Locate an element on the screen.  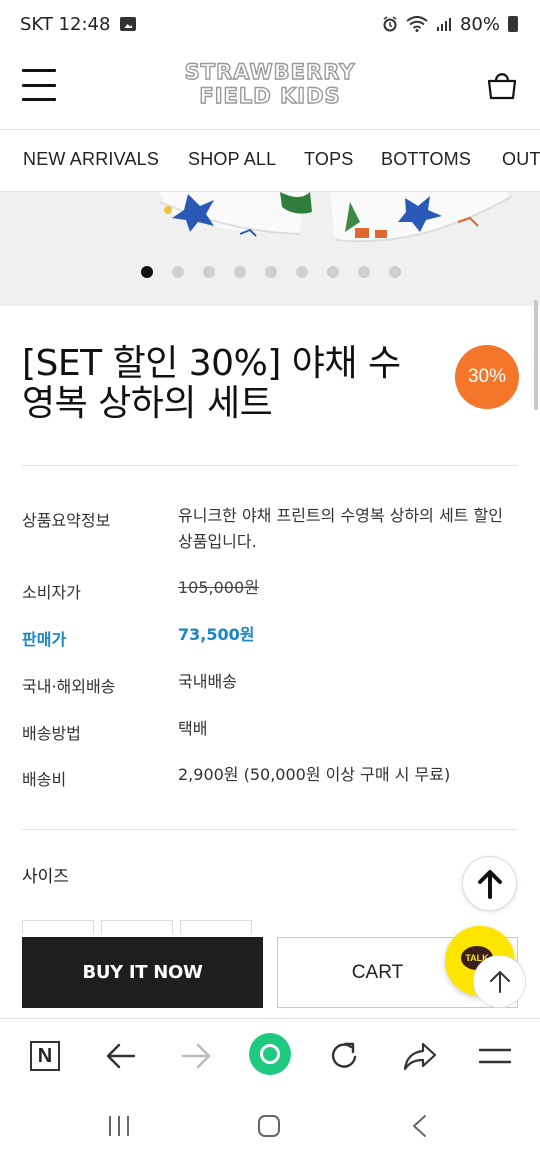
summary-value: 유니크한 야채 프린트의 수영복 상하의 세트 할인 상품입니다. is located at coordinates (340, 528).